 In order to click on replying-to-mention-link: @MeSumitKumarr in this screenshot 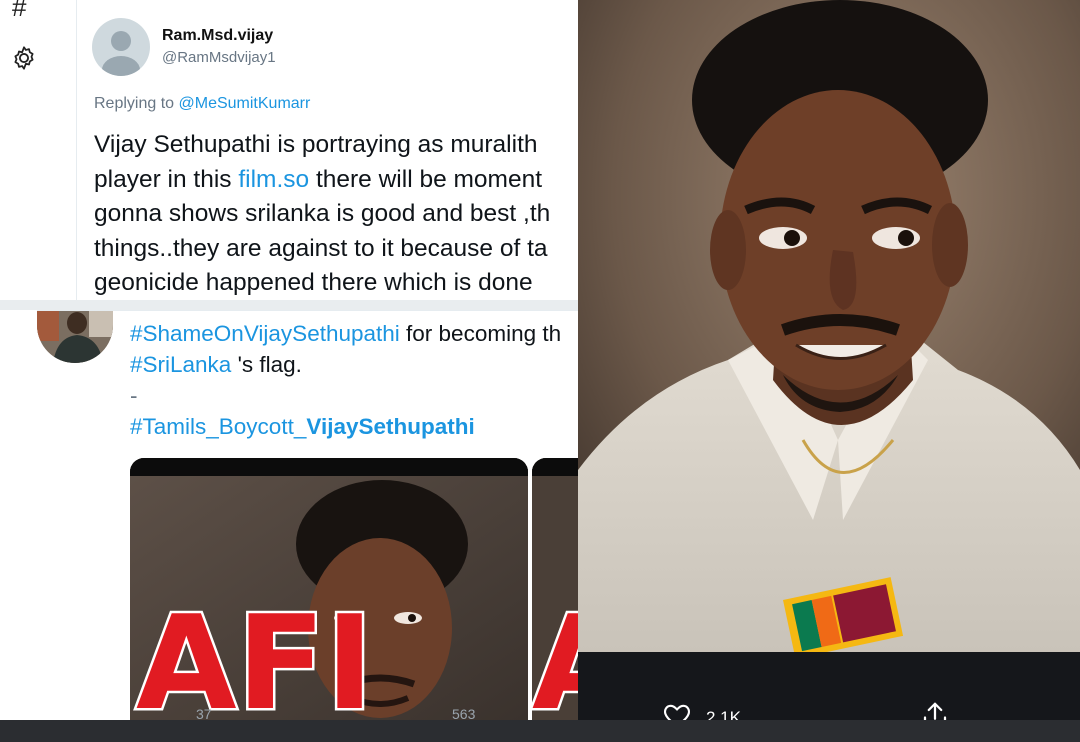, I will do `click(245, 103)`.